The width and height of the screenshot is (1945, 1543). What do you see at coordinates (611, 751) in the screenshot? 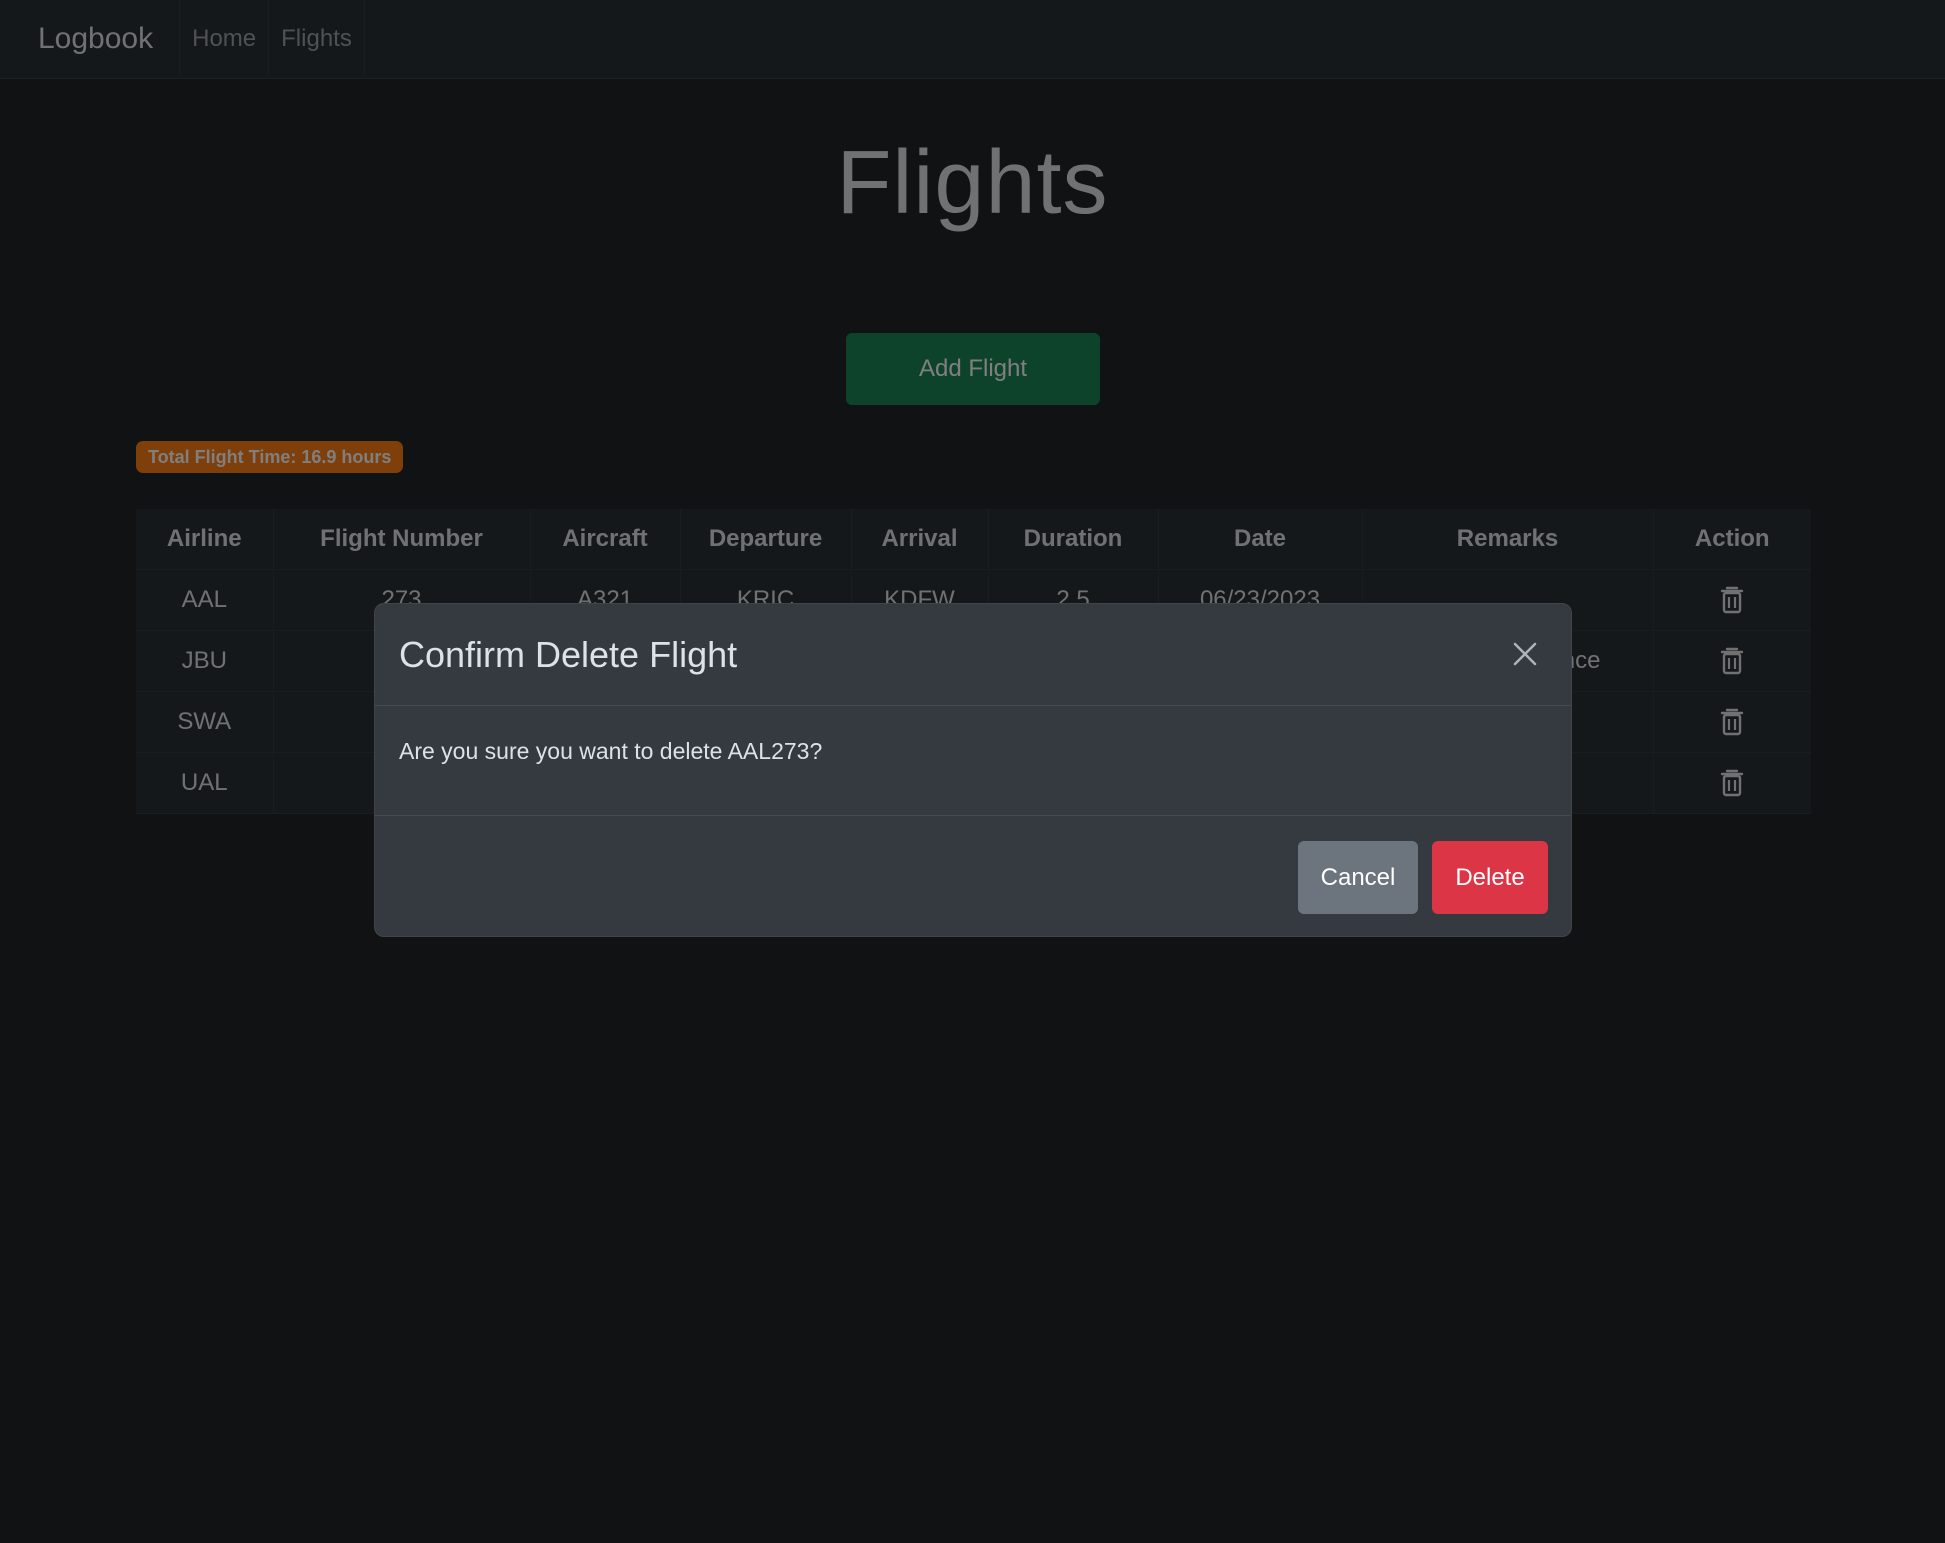
I see `modal-message: Are you sure you want to delete AAL273?` at bounding box center [611, 751].